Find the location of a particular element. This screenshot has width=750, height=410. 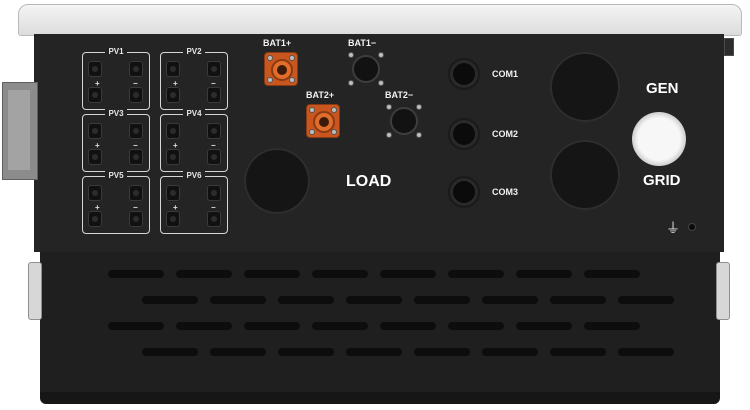

gen-grid-switch is located at coordinates (659, 139).